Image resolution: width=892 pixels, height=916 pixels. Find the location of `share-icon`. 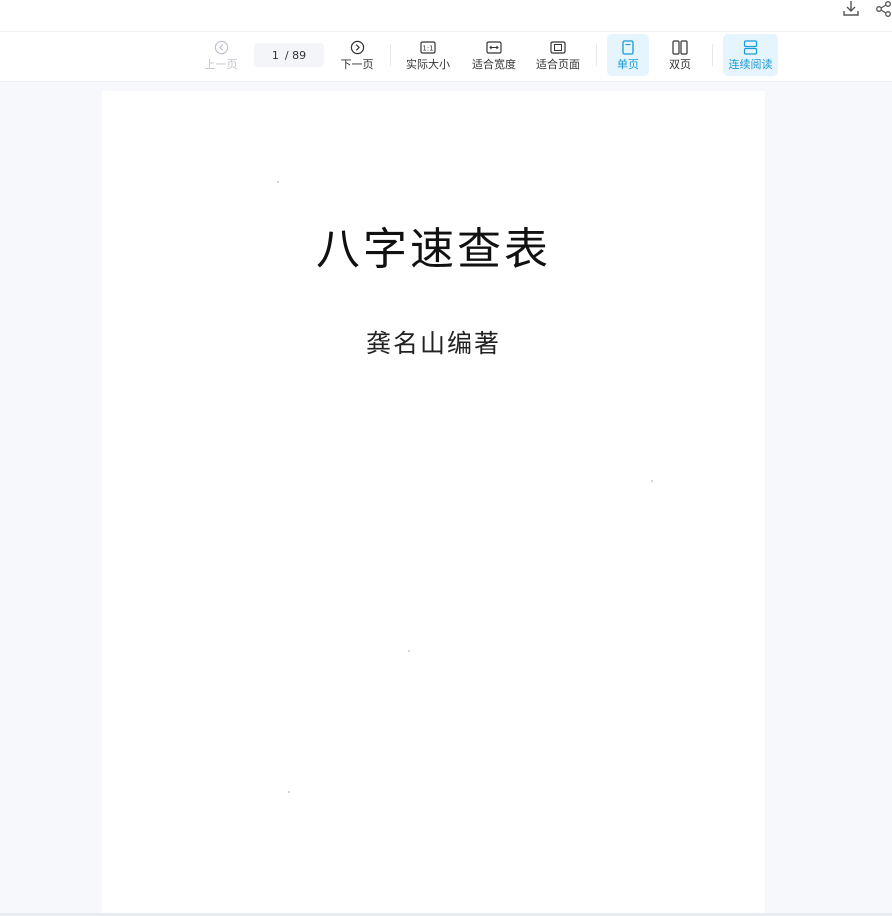

share-icon is located at coordinates (883, 9).